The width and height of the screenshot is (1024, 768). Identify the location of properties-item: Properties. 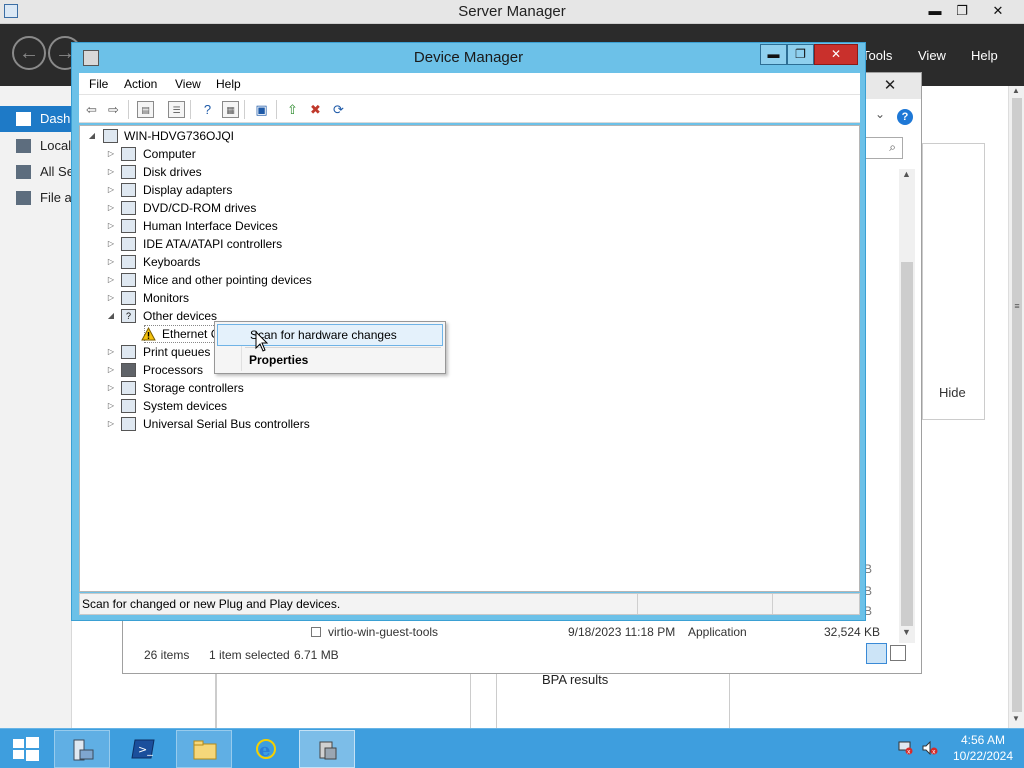
(330, 360).